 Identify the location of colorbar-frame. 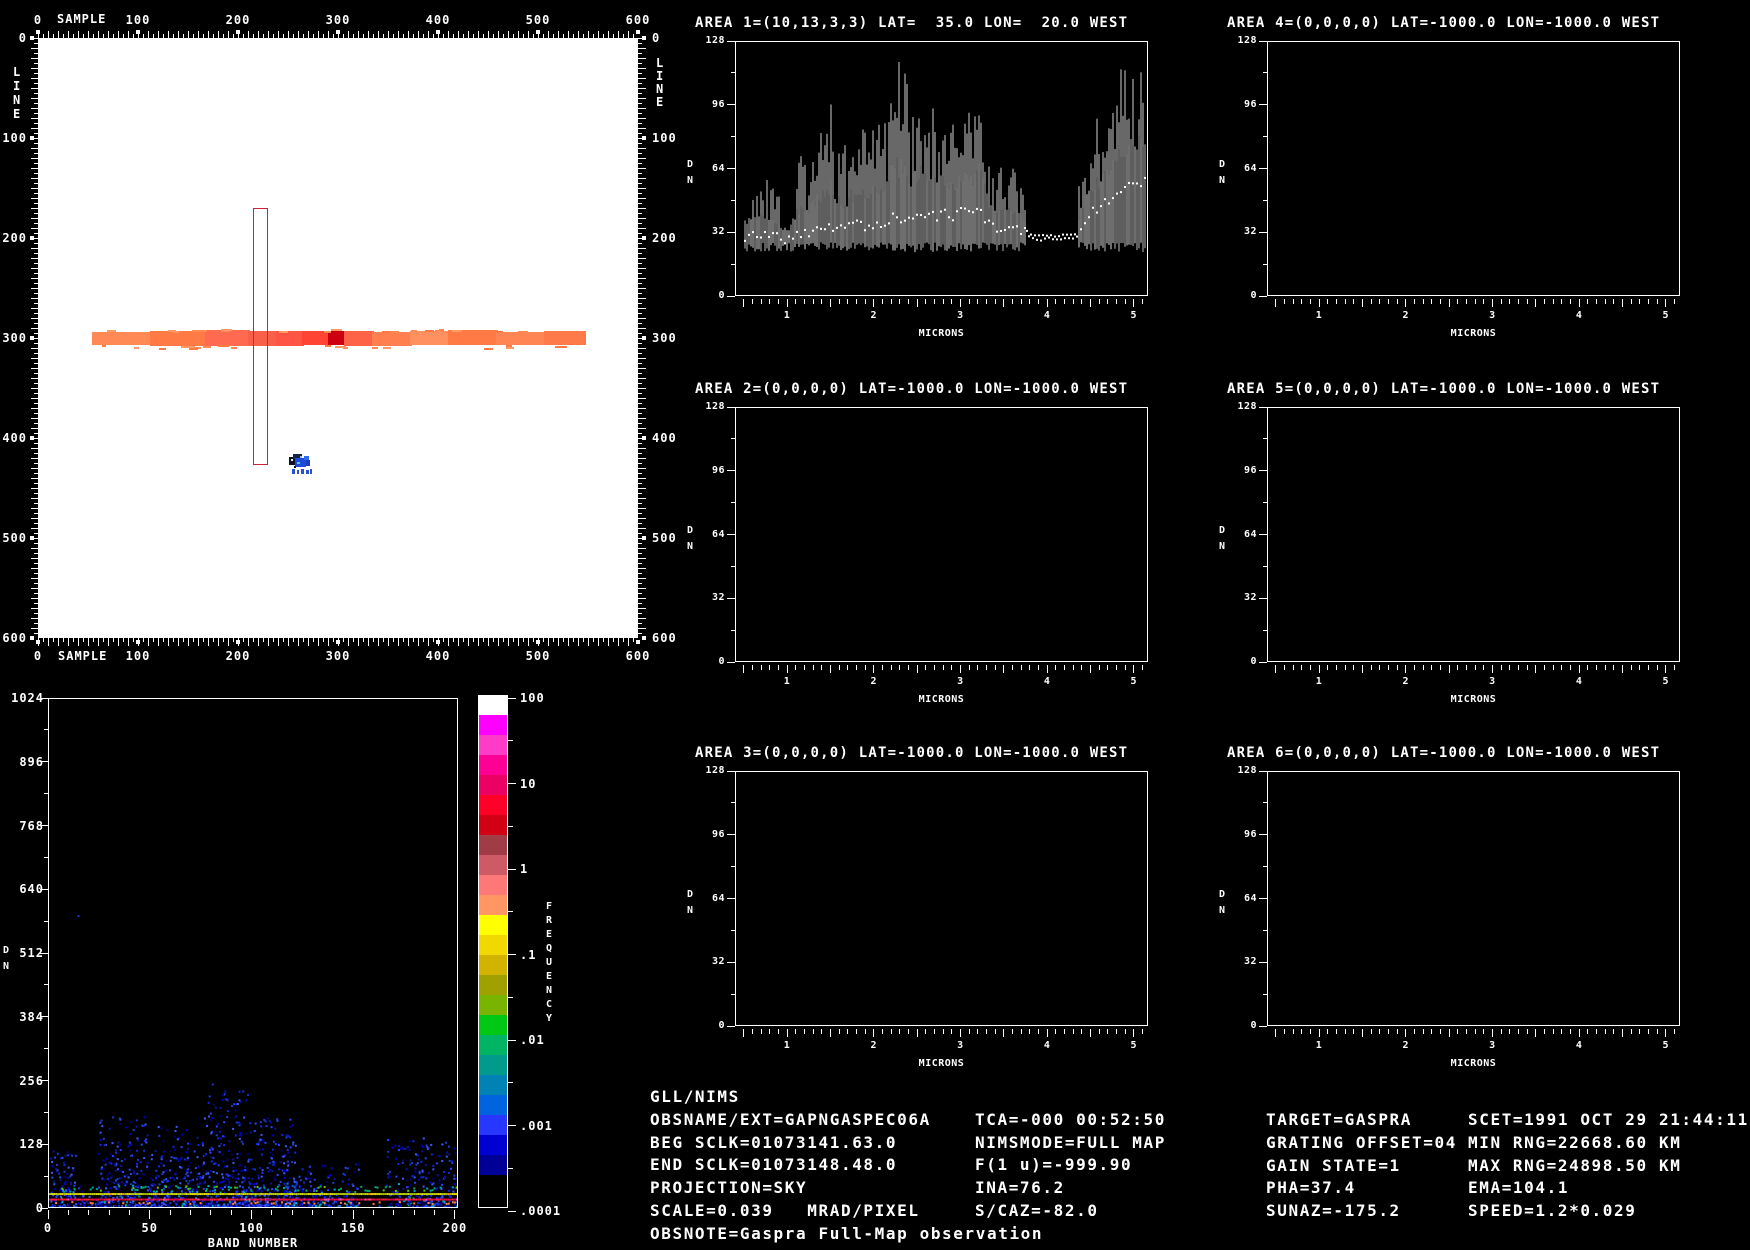
(493, 951).